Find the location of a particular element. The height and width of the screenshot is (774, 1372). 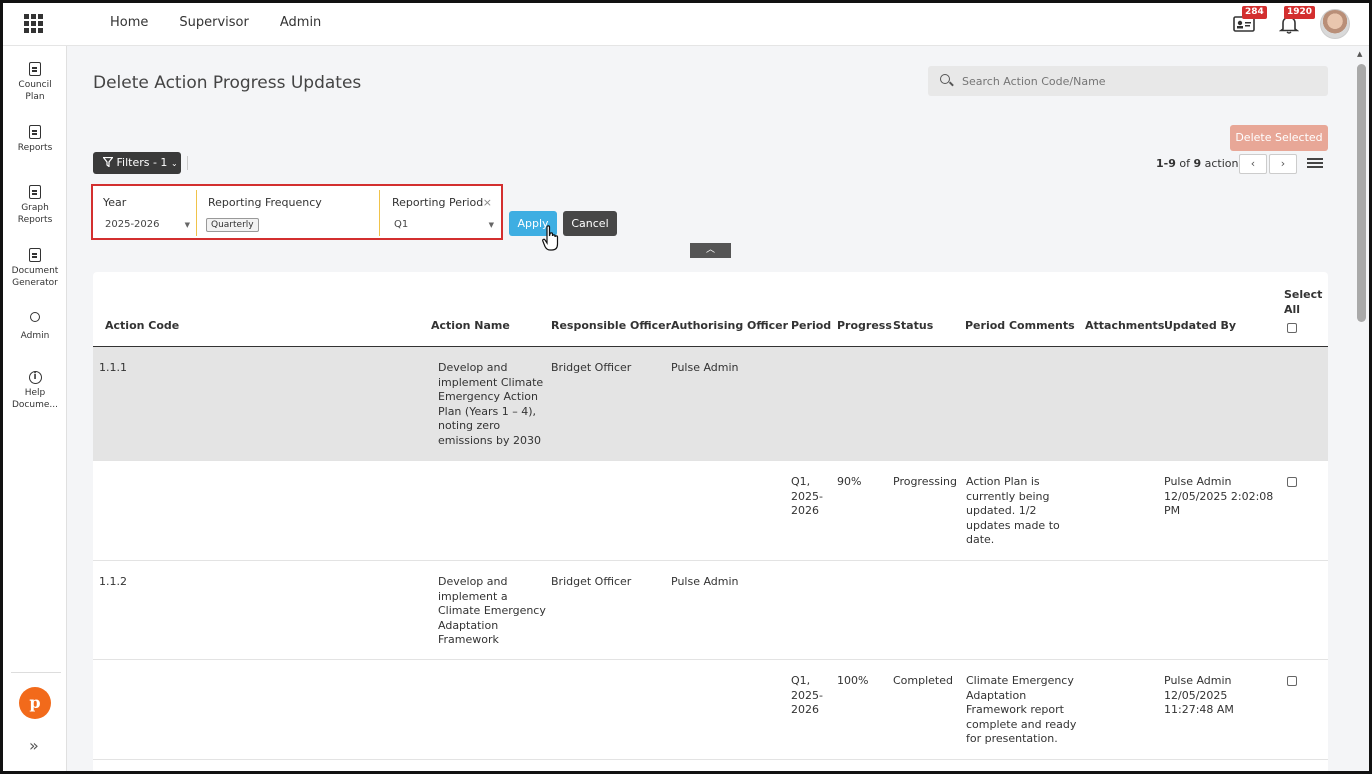

sidebar-item-document-generator: Document Generator is located at coordinates (35, 268).